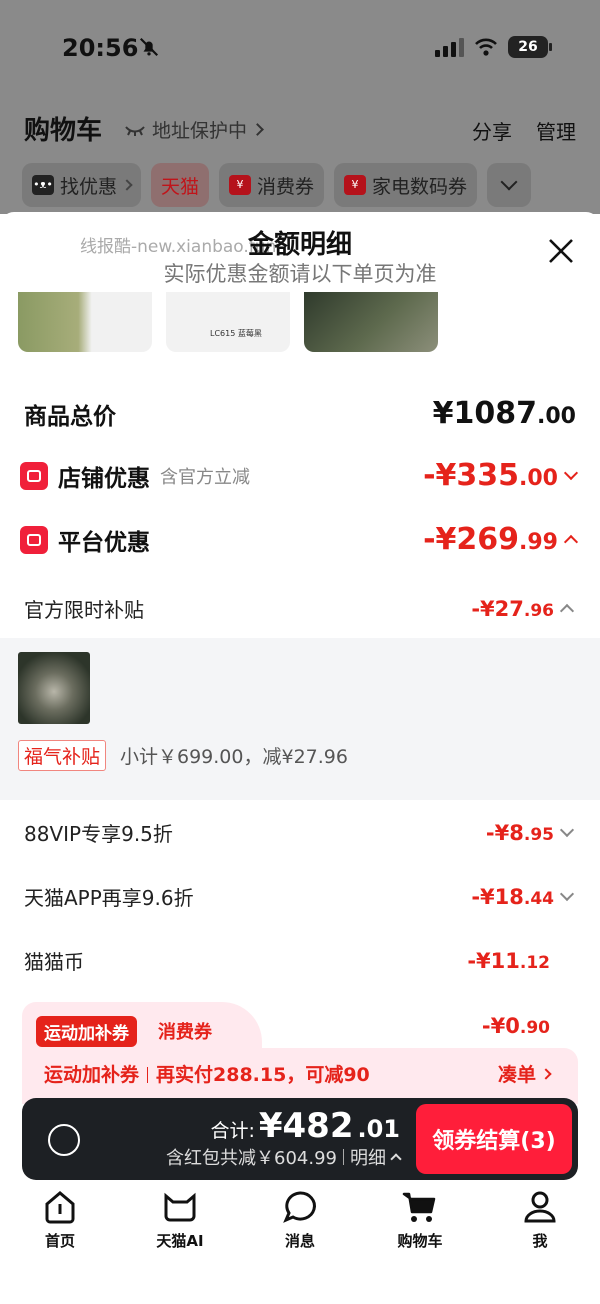 This screenshot has width=600, height=1304. Describe the element at coordinates (300, 155) in the screenshot. I see `cart-header: 购物车 地址保护中 分享 管理 •ᴥ• 找优惠 天猫 ¥ 消费券 ¥ 家电数码券` at that location.